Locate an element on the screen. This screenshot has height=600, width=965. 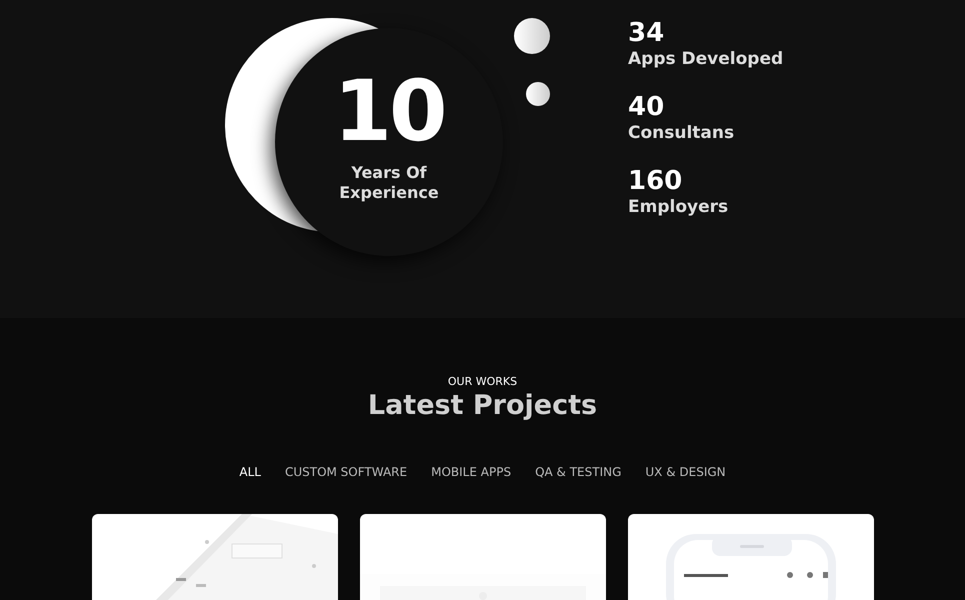
filter-tab: QA & TESTING is located at coordinates (578, 472).